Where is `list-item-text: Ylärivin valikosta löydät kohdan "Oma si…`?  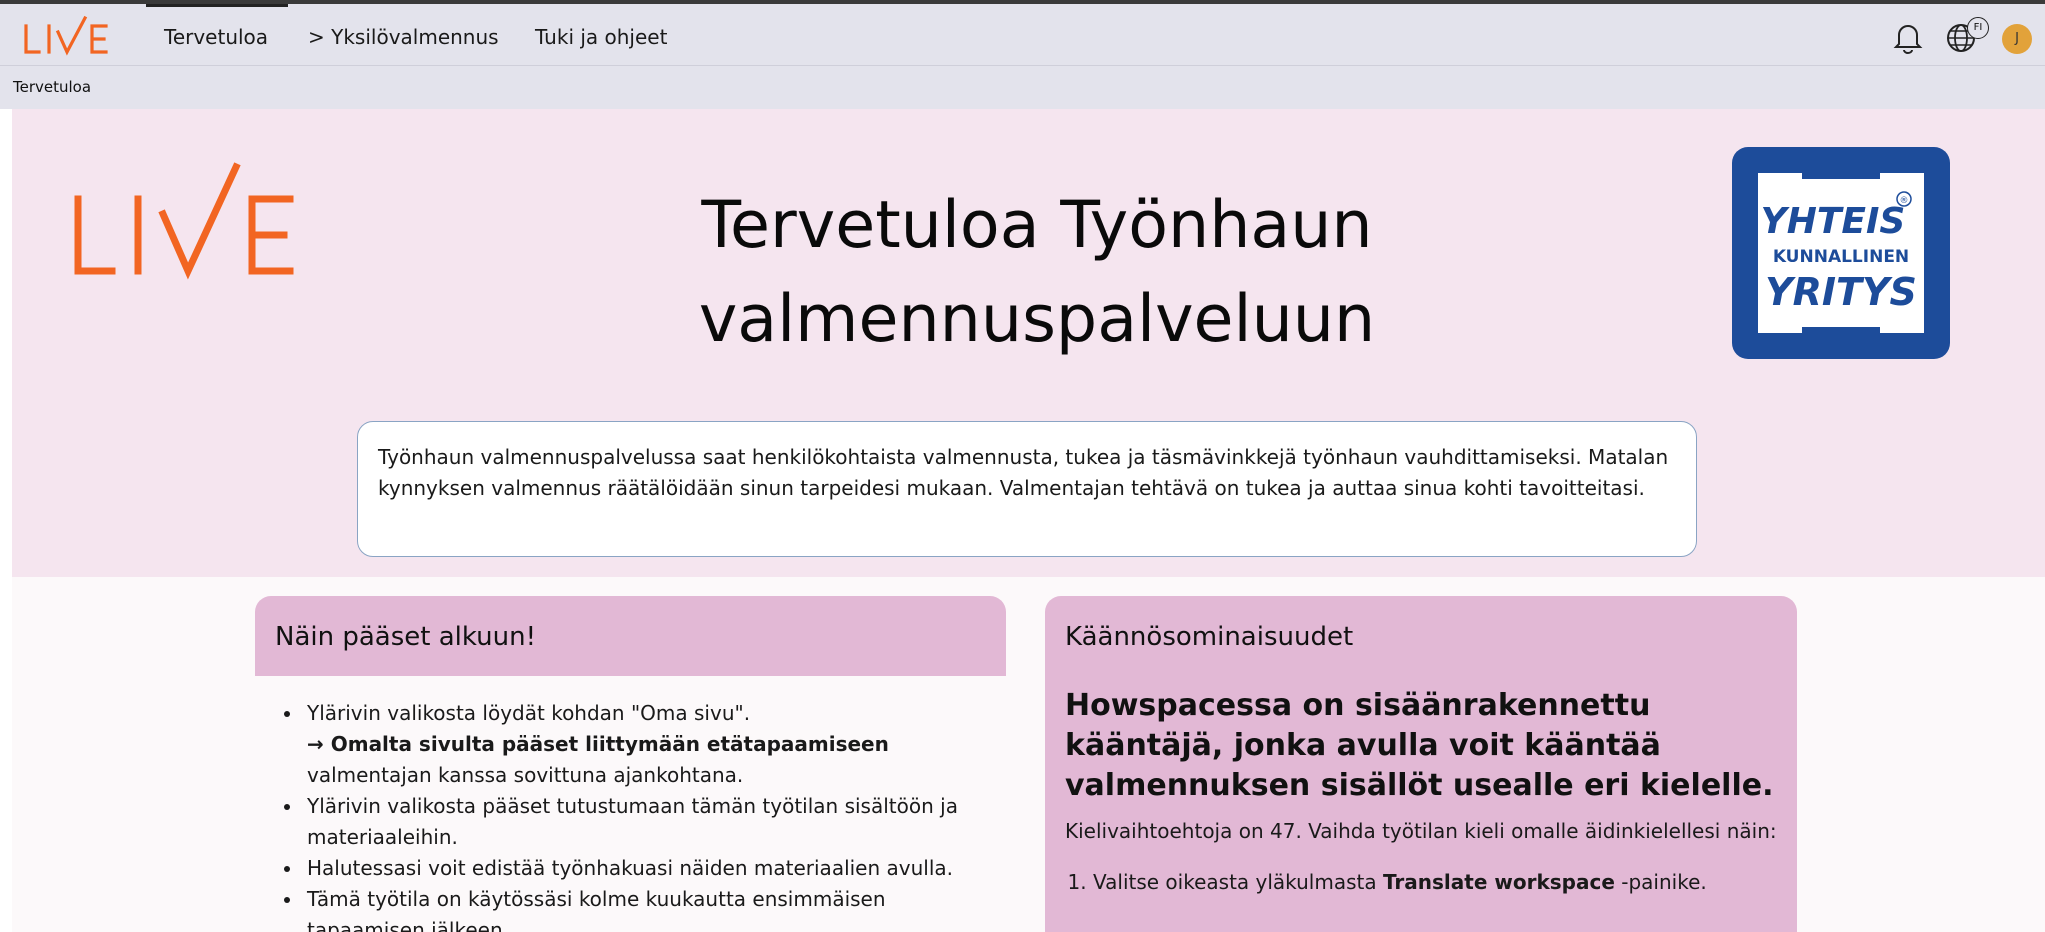 list-item-text: Ylärivin valikosta löydät kohdan "Oma si… is located at coordinates (529, 713).